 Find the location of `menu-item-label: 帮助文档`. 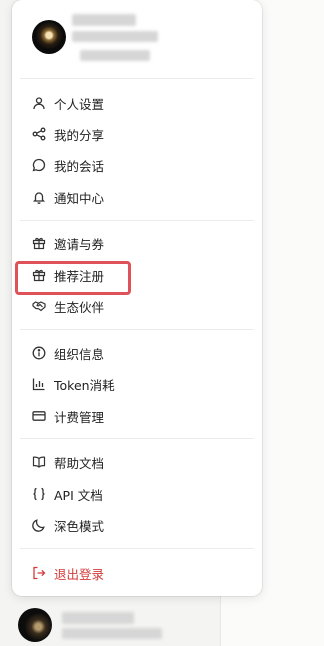

menu-item-label: 帮助文档 is located at coordinates (79, 463).